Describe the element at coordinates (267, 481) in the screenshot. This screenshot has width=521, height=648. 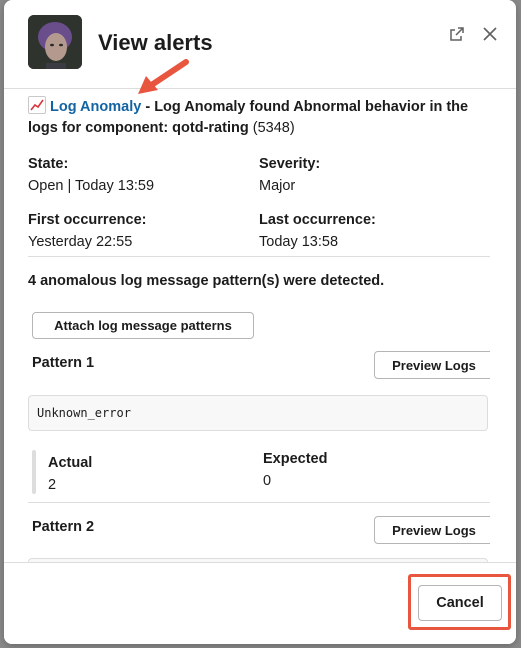
I see `expected-value: 0` at that location.